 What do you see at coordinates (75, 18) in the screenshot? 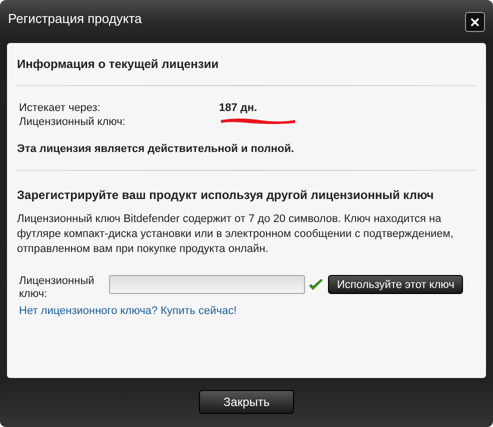
I see `window-title: Регистрация продукта` at bounding box center [75, 18].